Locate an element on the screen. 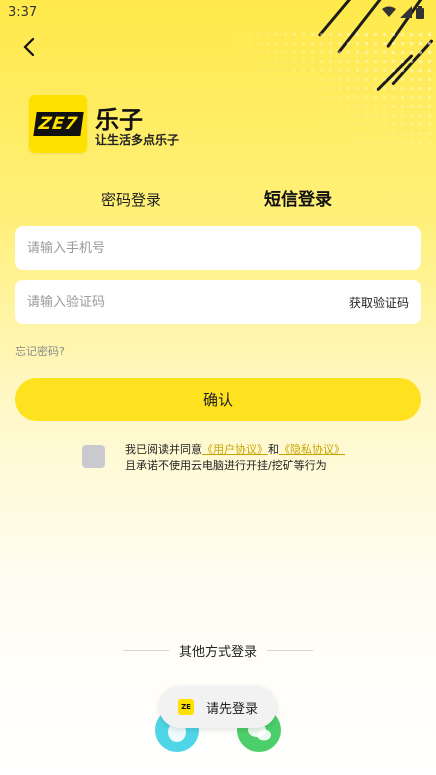  status-bar: 3:37 is located at coordinates (218, 12).